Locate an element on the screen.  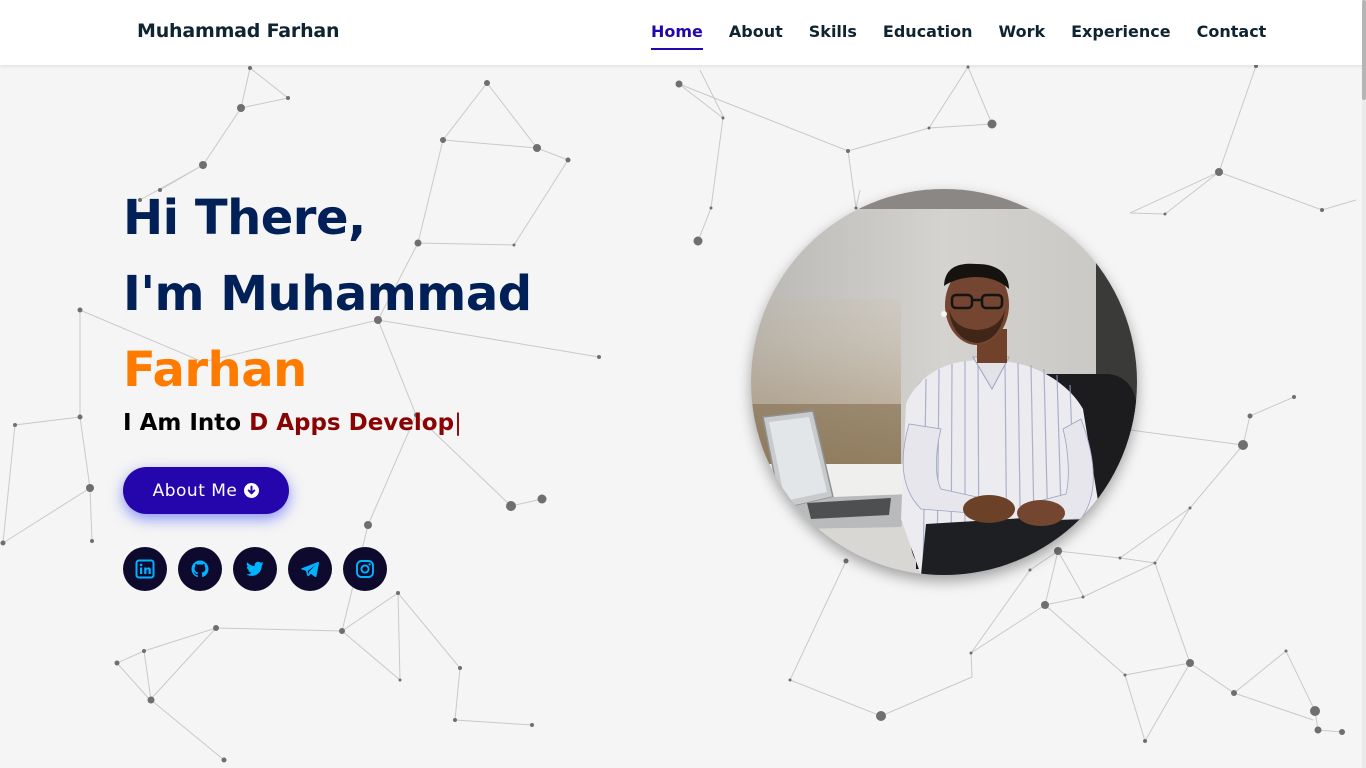
hero-intro: I'm Muhammad is located at coordinates (327, 294).